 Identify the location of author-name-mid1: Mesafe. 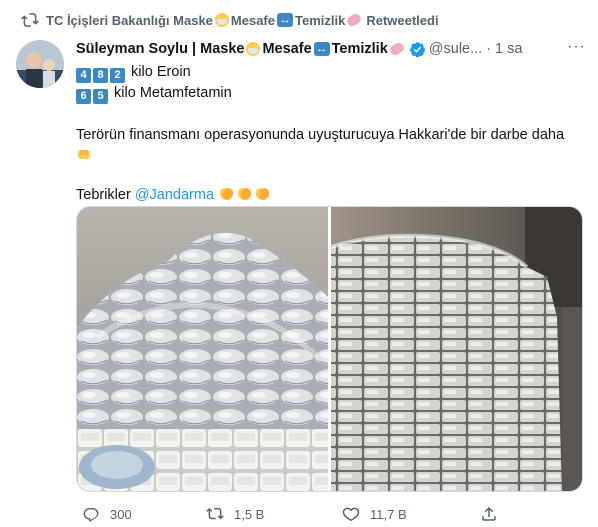
(286, 49).